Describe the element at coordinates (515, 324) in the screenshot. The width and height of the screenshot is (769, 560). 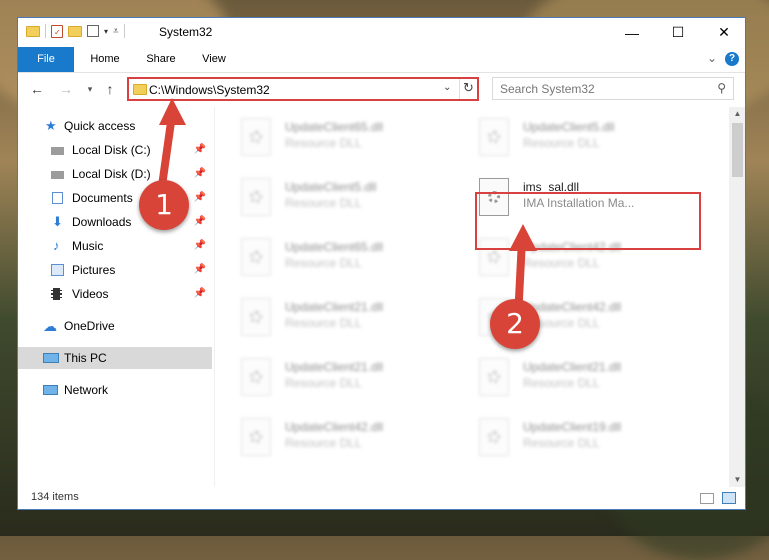
I see `step-marker-2: 2` at that location.